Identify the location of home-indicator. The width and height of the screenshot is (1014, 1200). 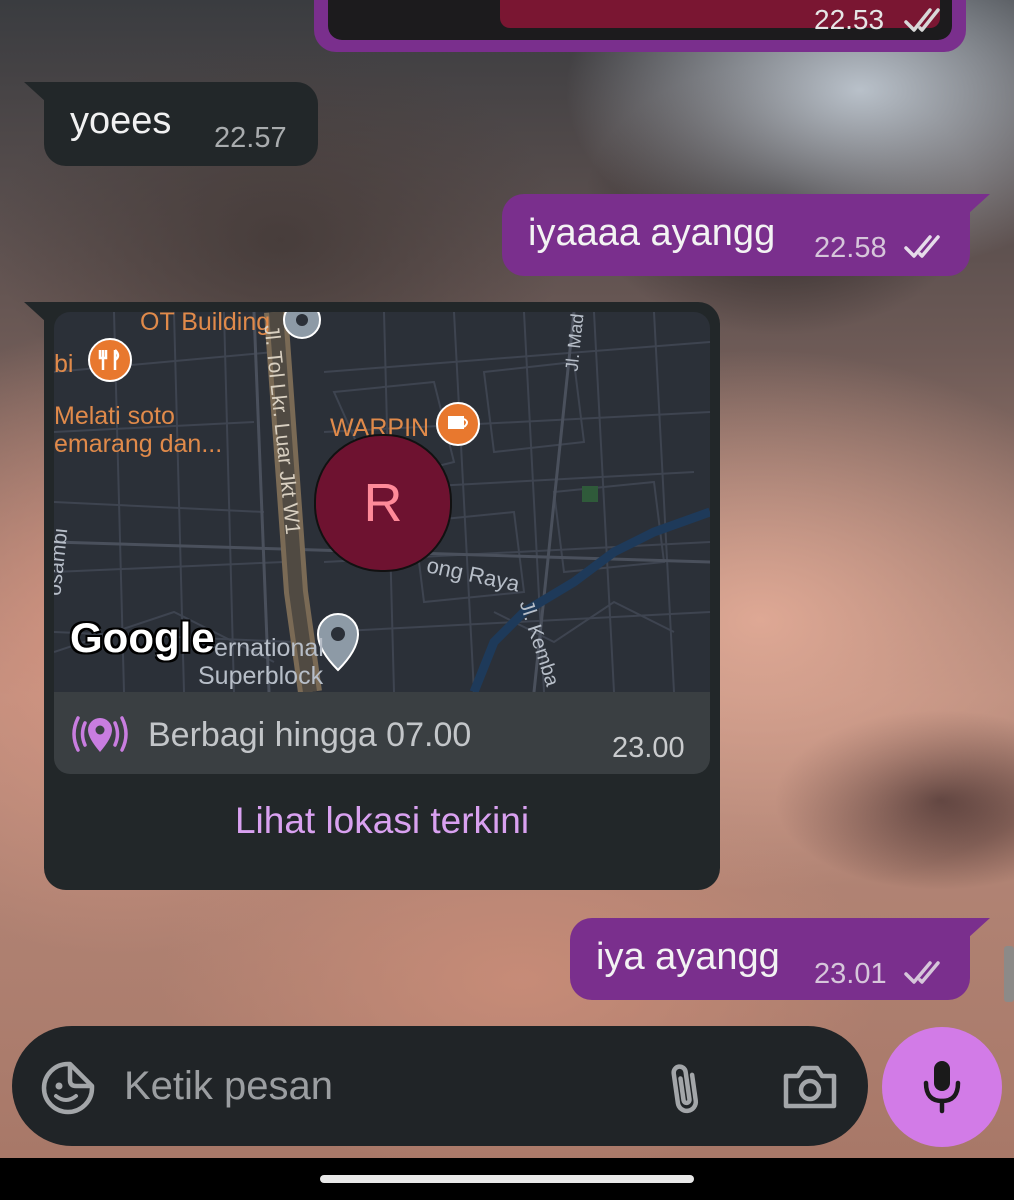
(507, 1179).